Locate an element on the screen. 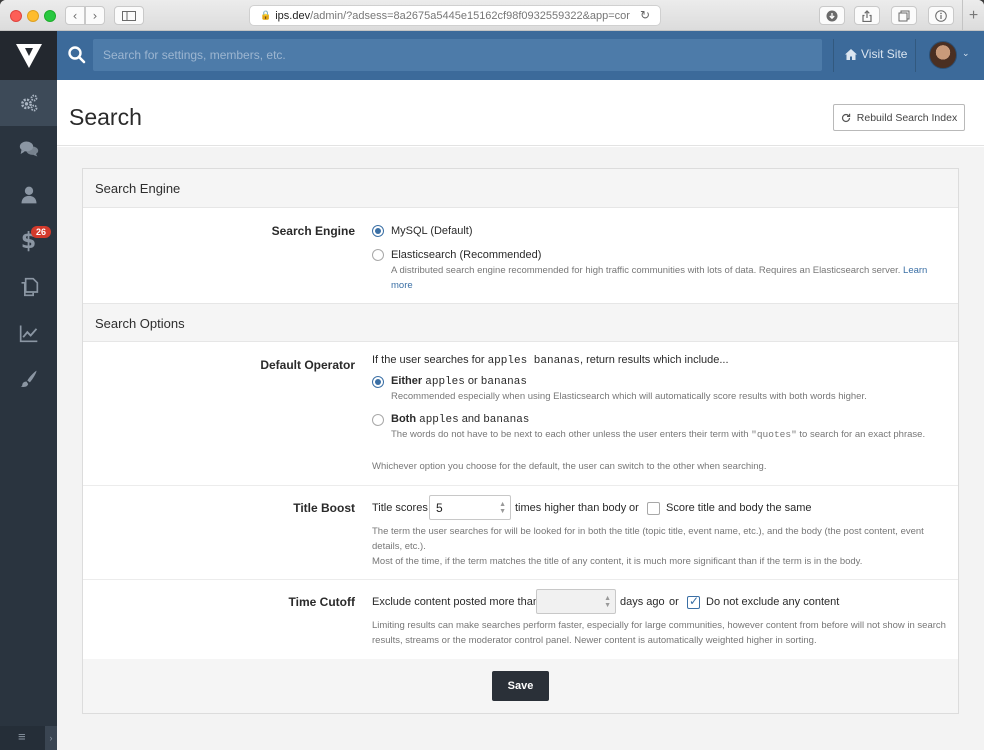  search-input is located at coordinates (457, 55).